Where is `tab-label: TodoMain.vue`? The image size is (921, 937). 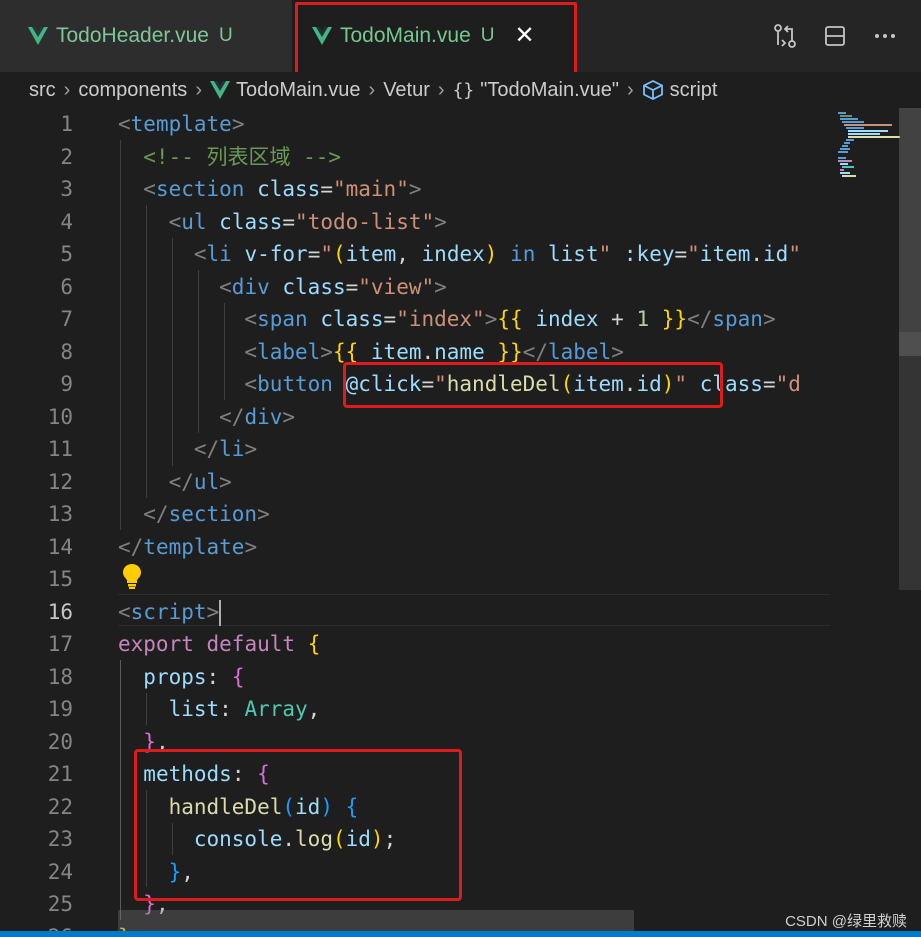
tab-label: TodoMain.vue is located at coordinates (405, 35).